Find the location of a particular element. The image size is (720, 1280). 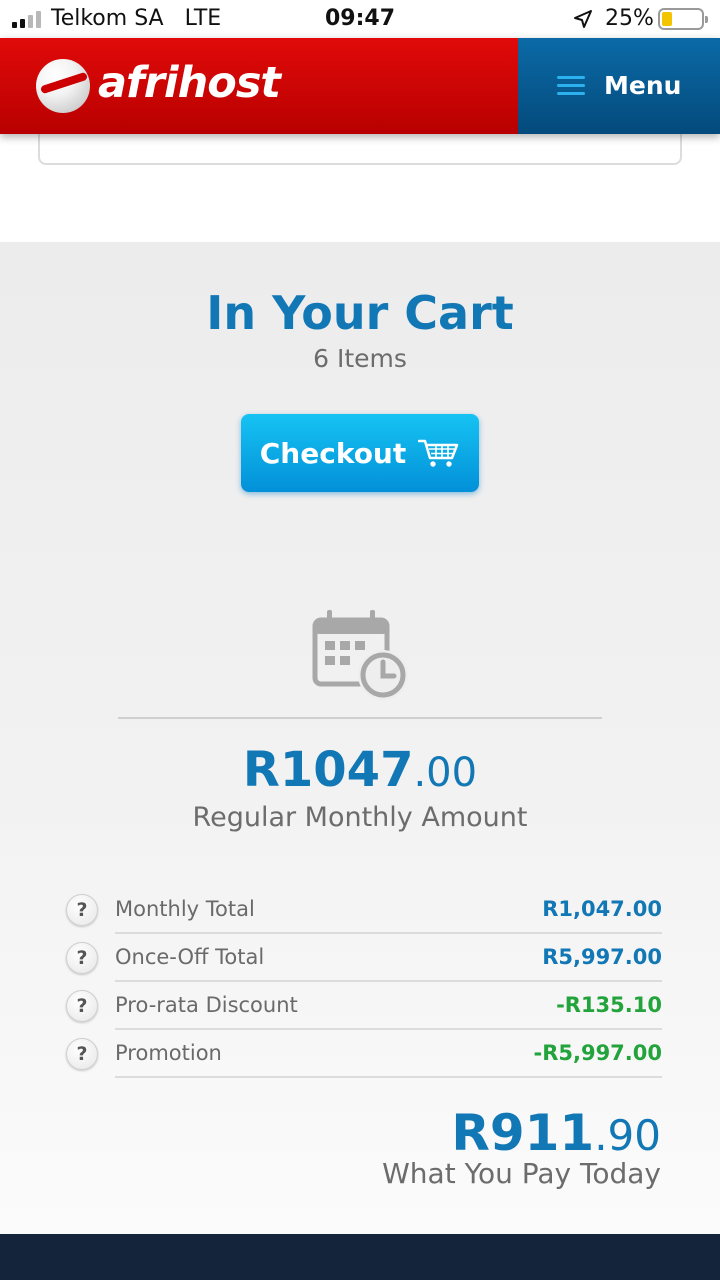

cart-title: In Your Cart is located at coordinates (360, 313).